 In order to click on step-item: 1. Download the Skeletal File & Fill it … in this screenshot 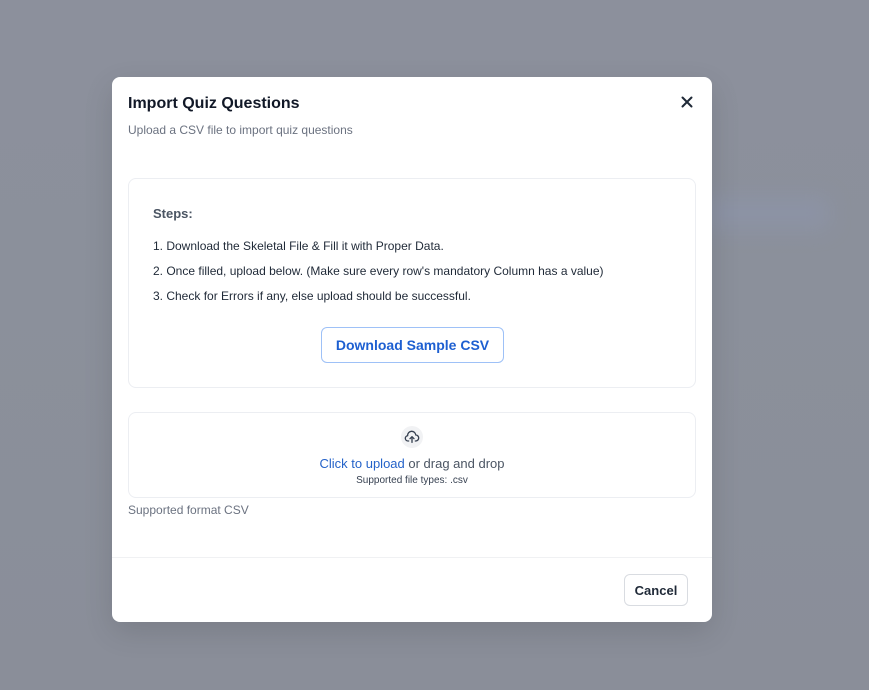, I will do `click(298, 246)`.